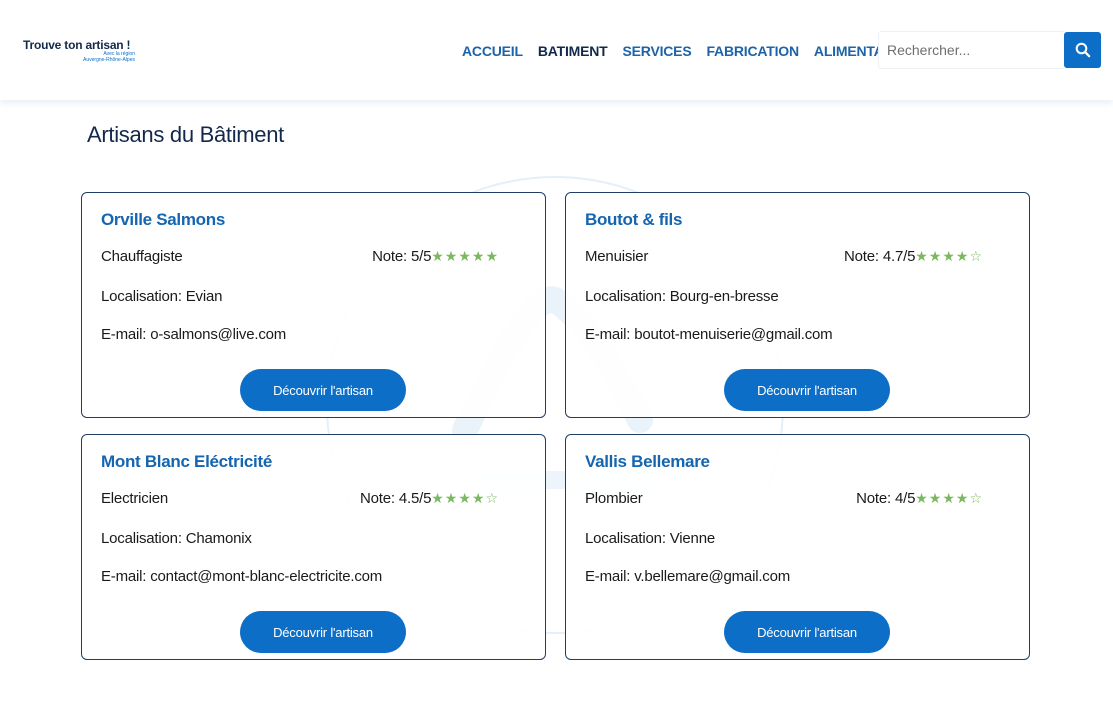  I want to click on artisan-rating: Note: 4.5/5★★★★☆, so click(429, 498).